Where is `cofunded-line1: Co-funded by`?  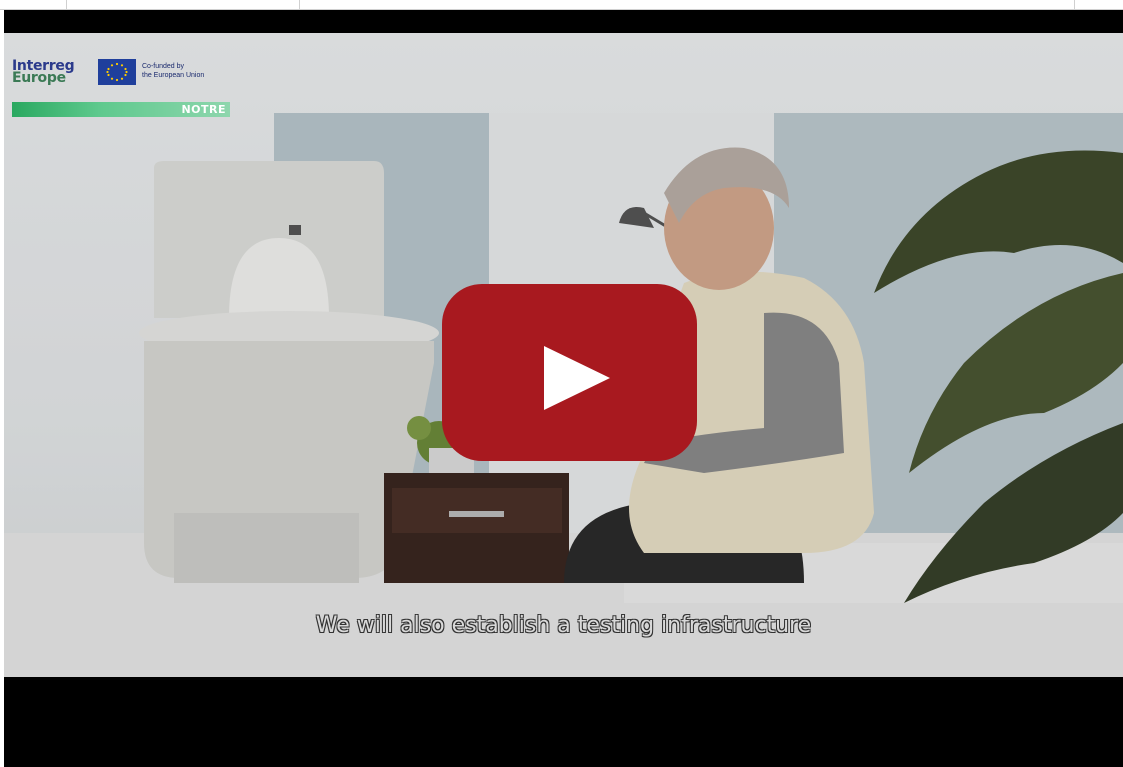
cofunded-line1: Co-funded by is located at coordinates (163, 66).